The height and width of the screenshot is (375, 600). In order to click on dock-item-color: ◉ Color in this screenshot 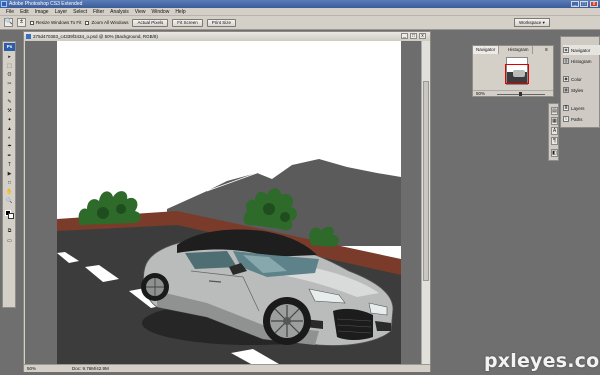, I will do `click(581, 79)`.